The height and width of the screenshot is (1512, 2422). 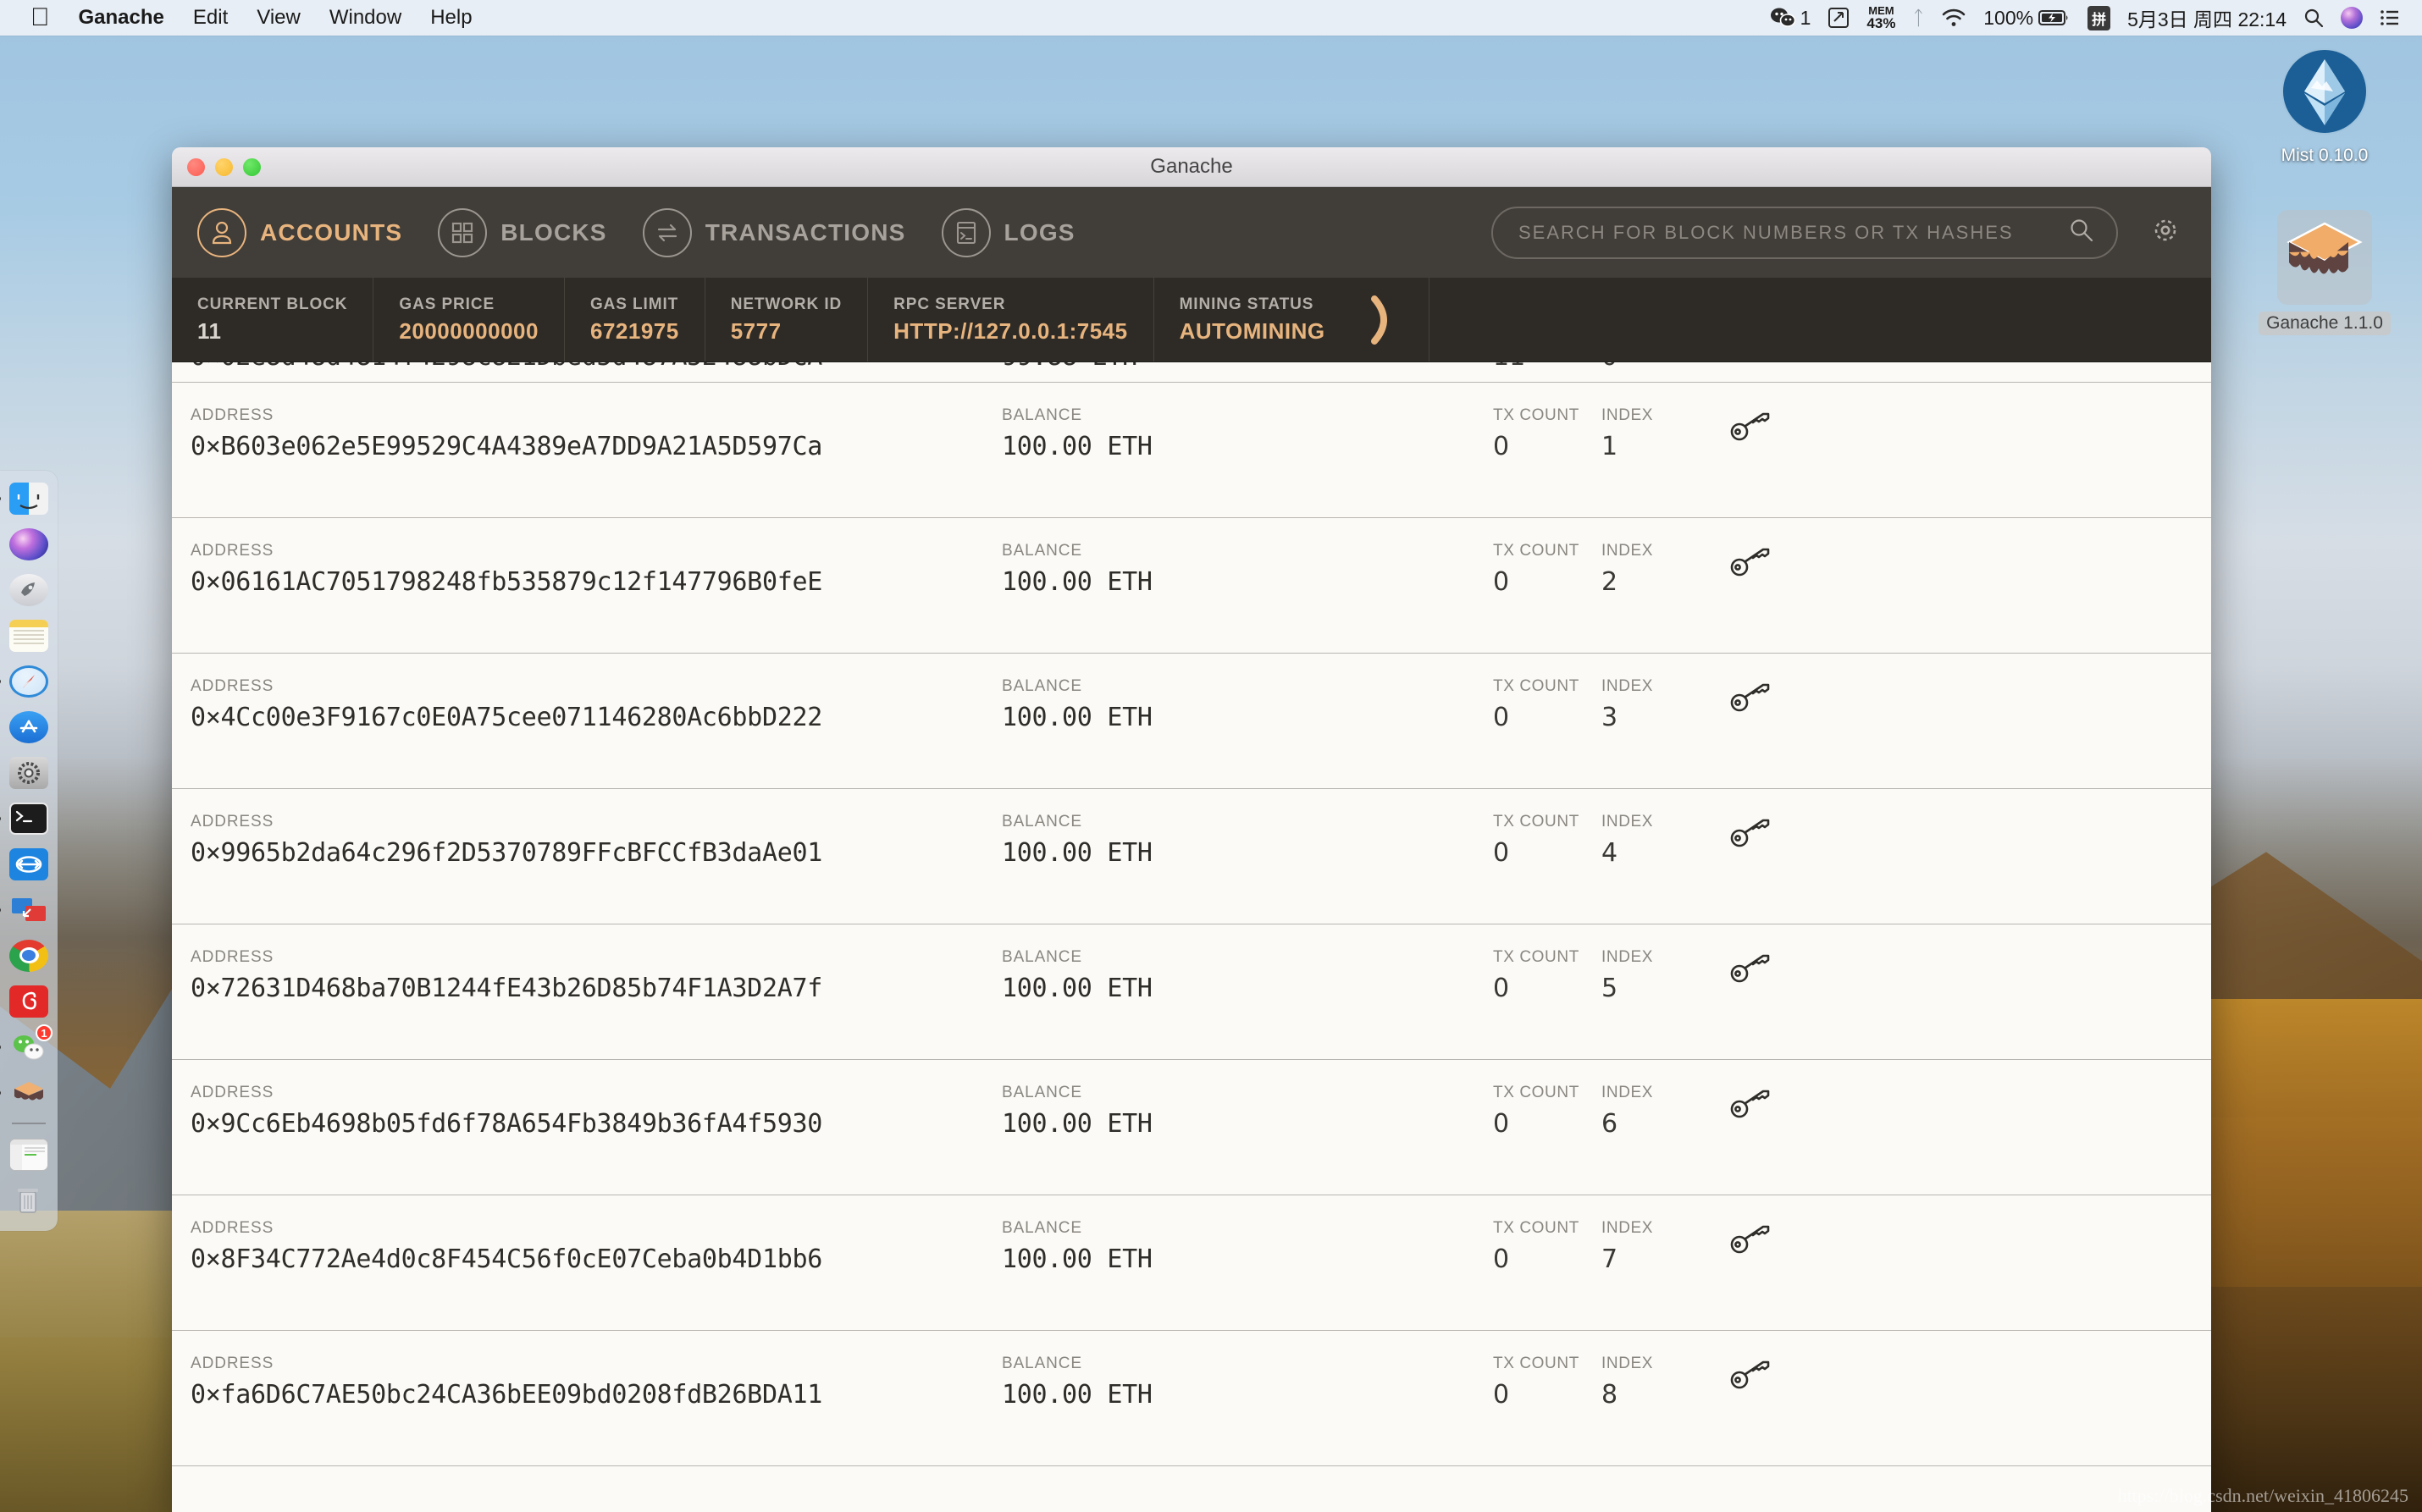 What do you see at coordinates (29, 590) in the screenshot?
I see `dock-item-launchpad` at bounding box center [29, 590].